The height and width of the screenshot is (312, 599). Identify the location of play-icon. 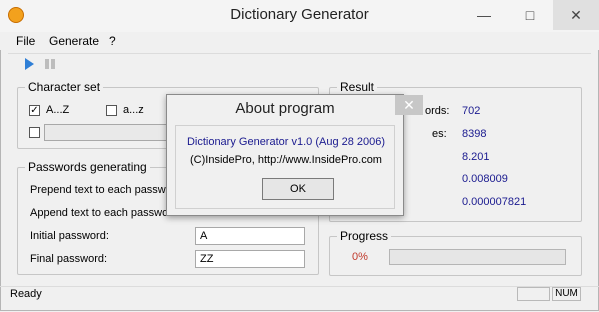
(29, 64).